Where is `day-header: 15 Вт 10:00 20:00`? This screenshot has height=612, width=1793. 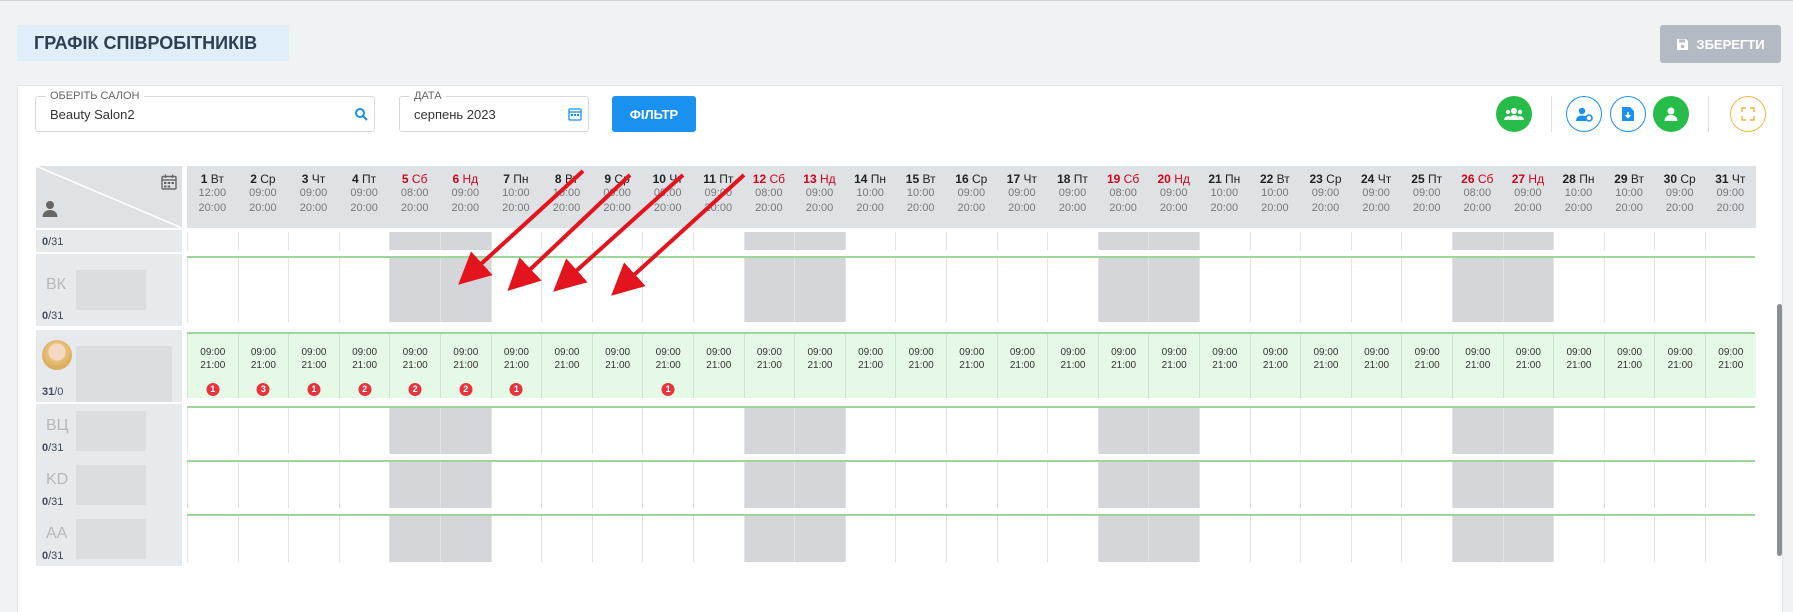
day-header: 15 Вт 10:00 20:00 is located at coordinates (920, 197).